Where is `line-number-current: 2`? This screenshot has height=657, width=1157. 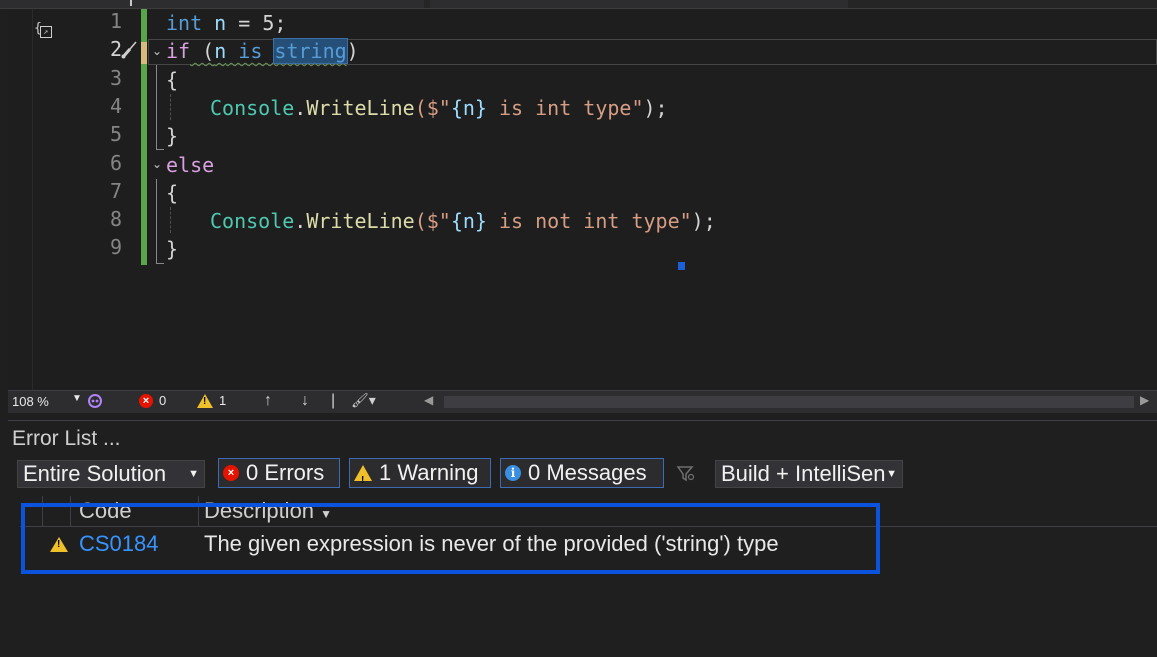 line-number-current: 2 is located at coordinates (115, 49).